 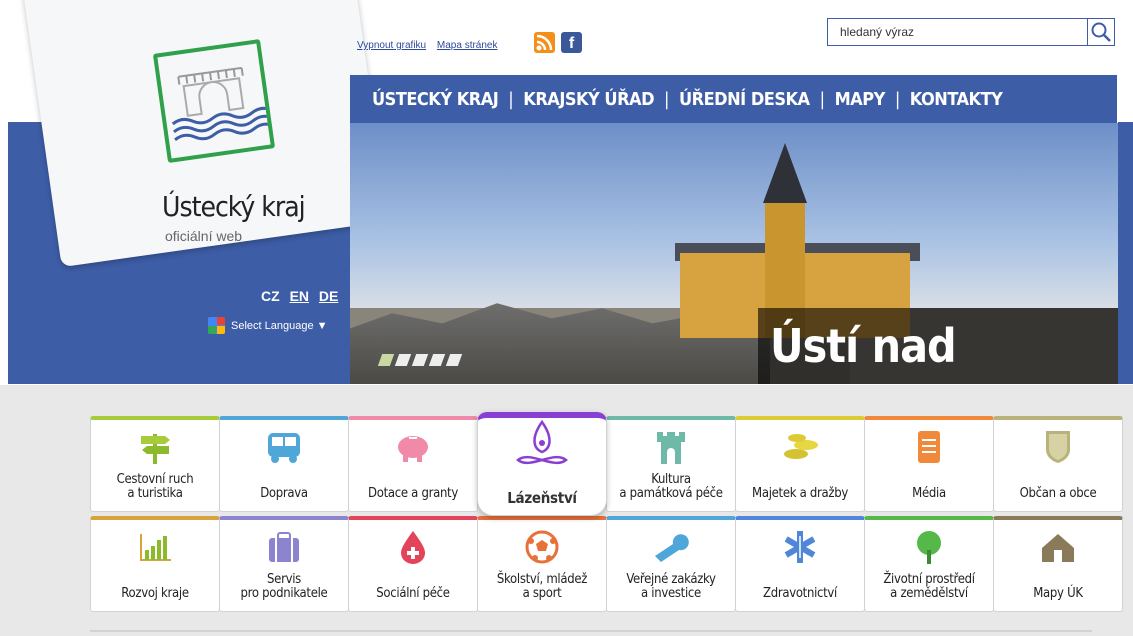 I want to click on slider-dots, so click(x=420, y=360).